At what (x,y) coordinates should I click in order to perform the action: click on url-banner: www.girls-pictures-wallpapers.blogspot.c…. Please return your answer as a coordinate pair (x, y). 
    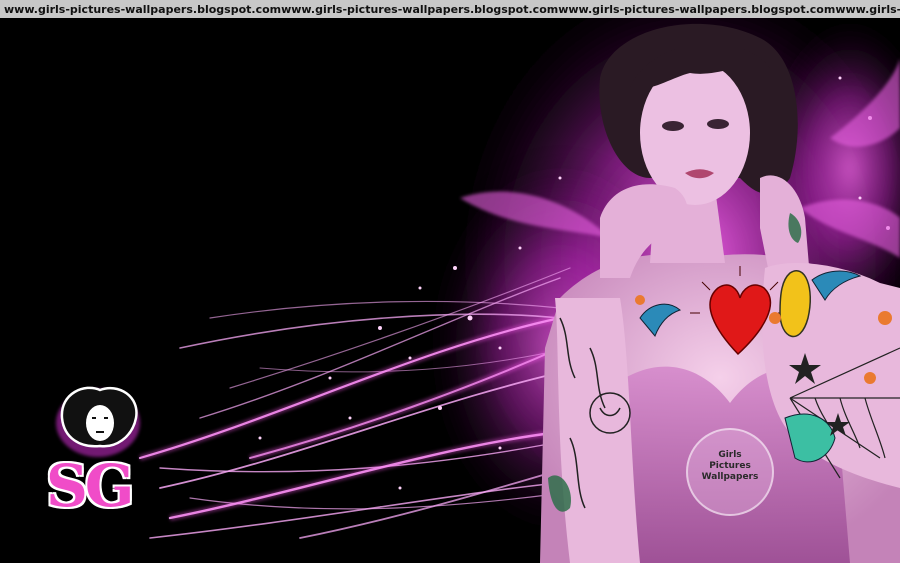
    Looking at the image, I should click on (450, 9).